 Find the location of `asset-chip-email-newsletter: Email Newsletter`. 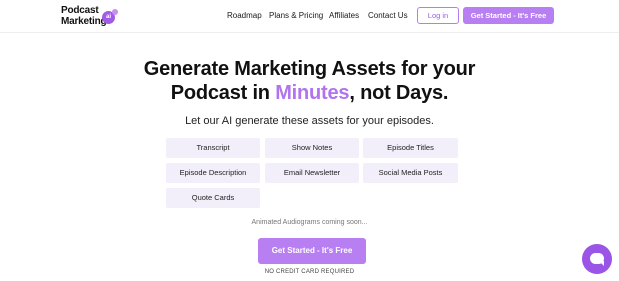

asset-chip-email-newsletter: Email Newsletter is located at coordinates (312, 173).